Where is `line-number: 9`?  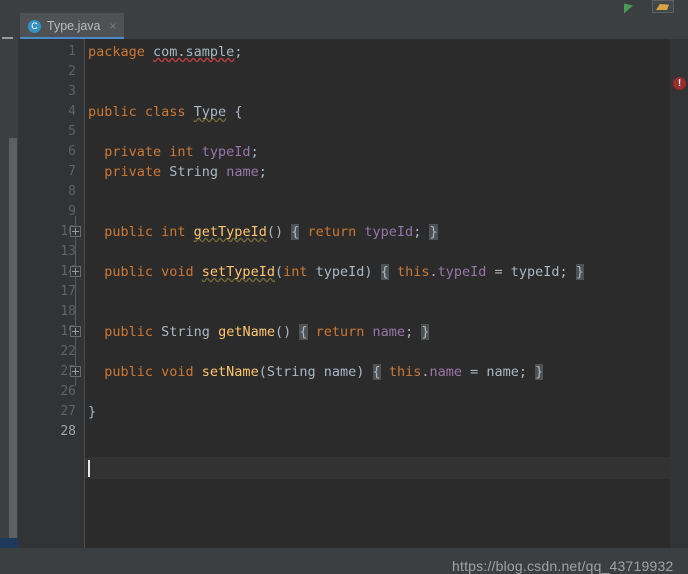
line-number: 9 is located at coordinates (72, 211).